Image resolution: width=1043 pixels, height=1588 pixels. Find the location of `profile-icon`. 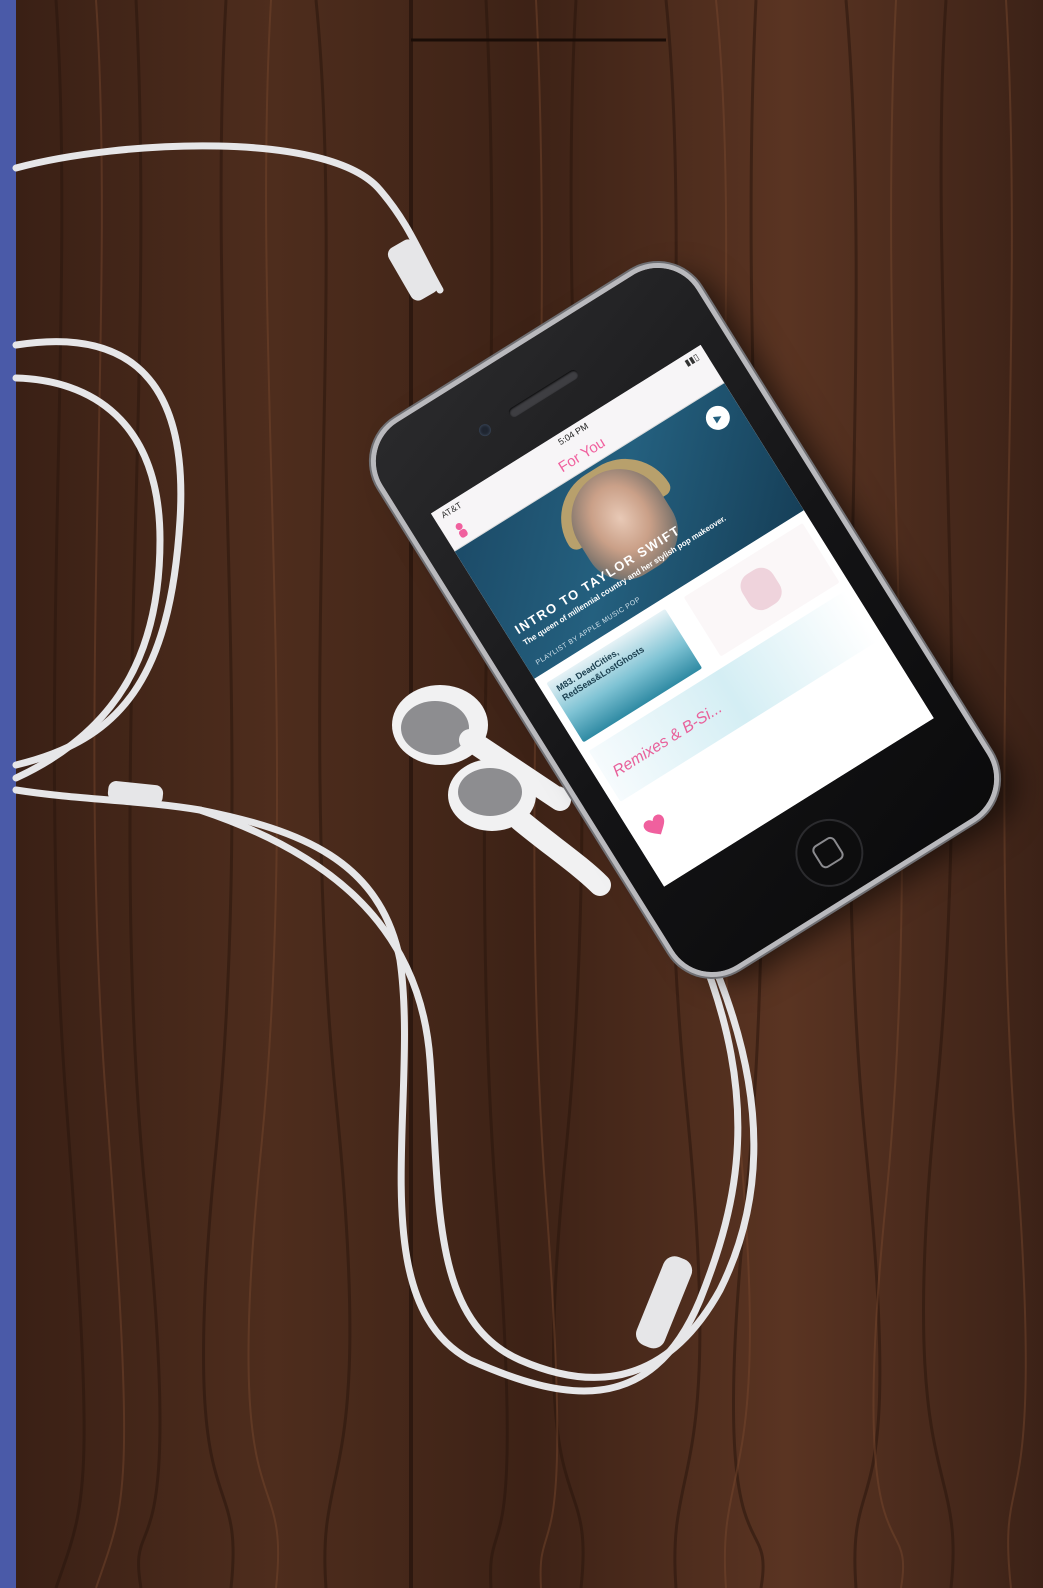

profile-icon is located at coordinates (461, 529).